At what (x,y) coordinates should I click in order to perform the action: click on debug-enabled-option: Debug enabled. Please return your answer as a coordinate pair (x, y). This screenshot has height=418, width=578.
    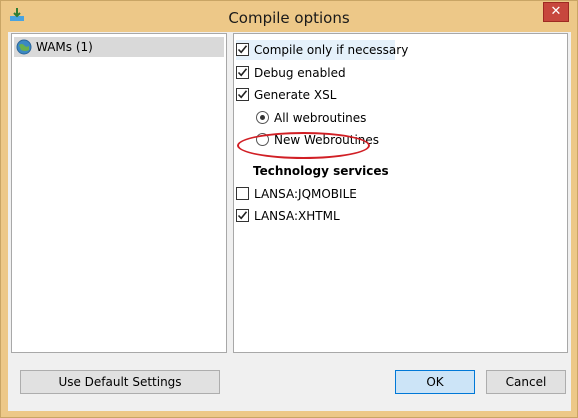
    Looking at the image, I should click on (296, 73).